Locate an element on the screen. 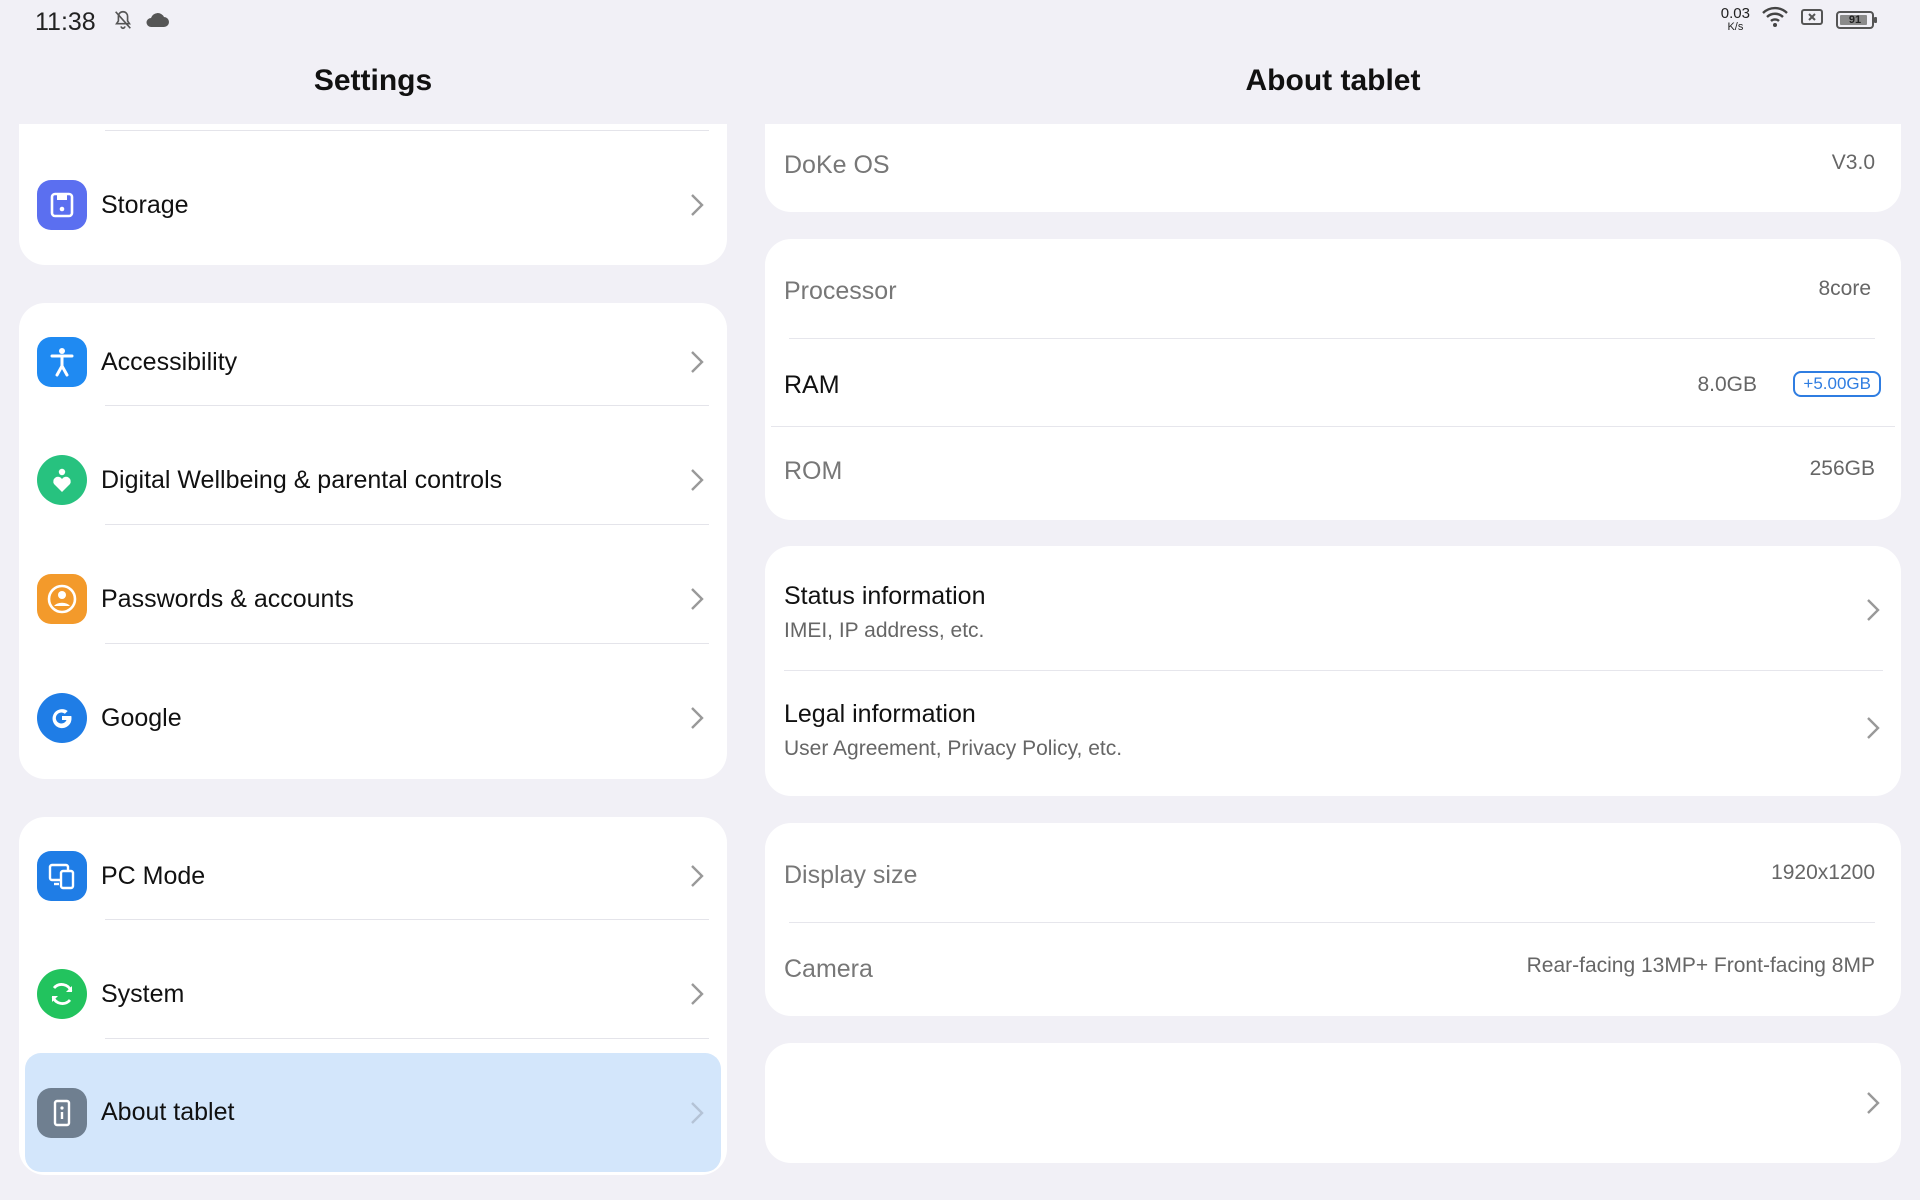  settings-item-label: Google is located at coordinates (141, 717).